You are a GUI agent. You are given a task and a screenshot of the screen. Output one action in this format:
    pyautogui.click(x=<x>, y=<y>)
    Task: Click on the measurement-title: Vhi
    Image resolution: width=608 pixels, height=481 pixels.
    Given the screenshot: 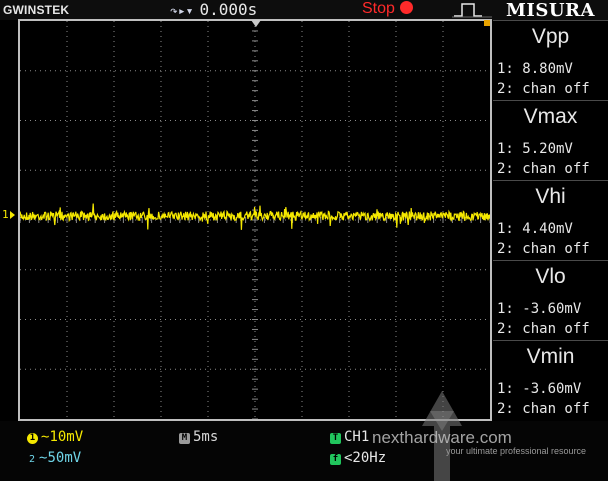 What is the action you would take?
    pyautogui.click(x=550, y=196)
    